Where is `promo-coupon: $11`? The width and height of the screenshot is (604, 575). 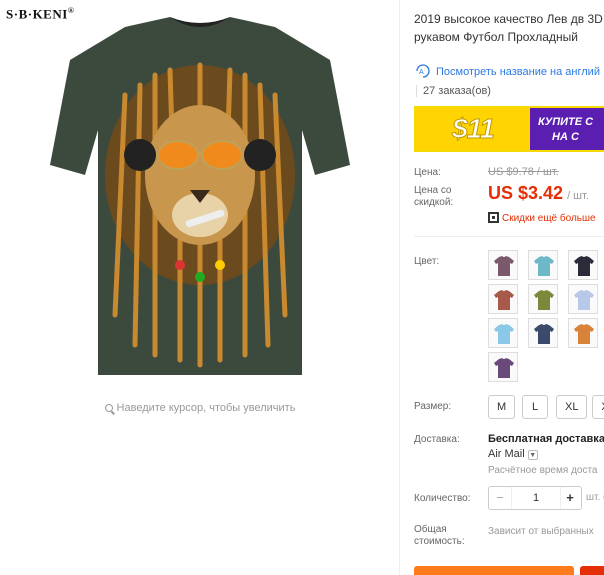 promo-coupon: $11 is located at coordinates (473, 129).